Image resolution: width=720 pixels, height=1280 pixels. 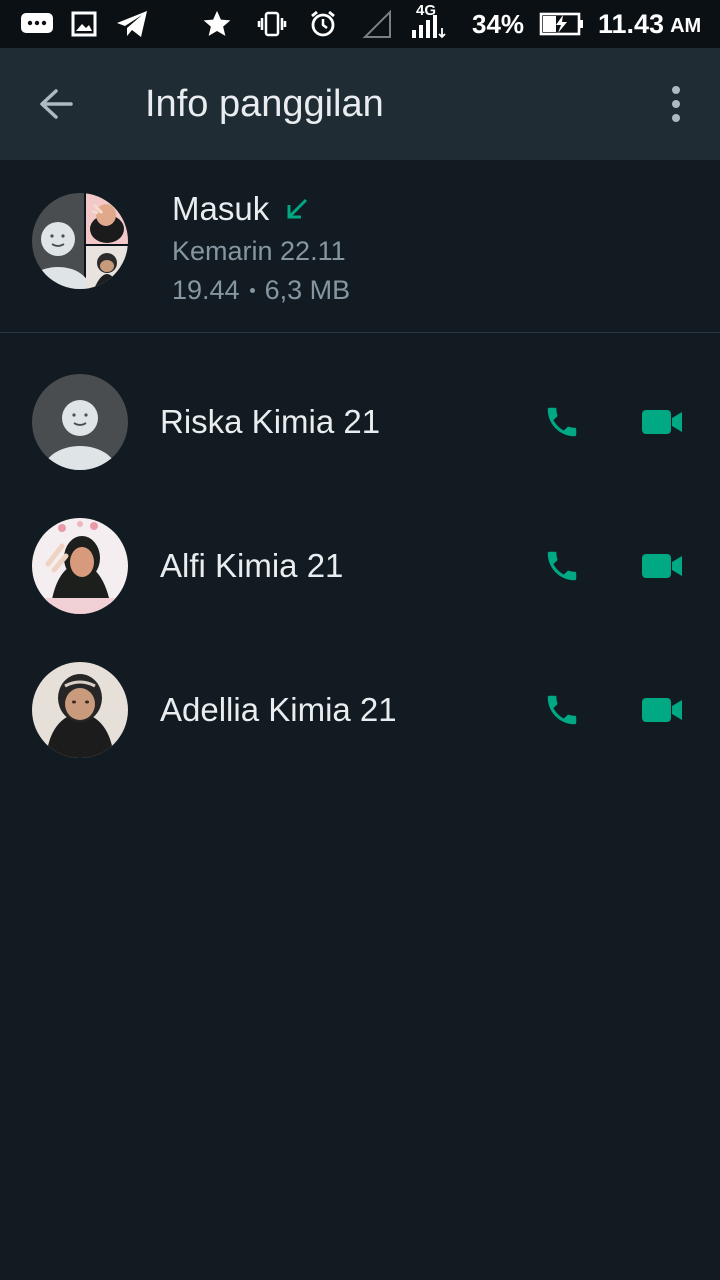 What do you see at coordinates (498, 23) in the screenshot?
I see `battery-percent: 34%` at bounding box center [498, 23].